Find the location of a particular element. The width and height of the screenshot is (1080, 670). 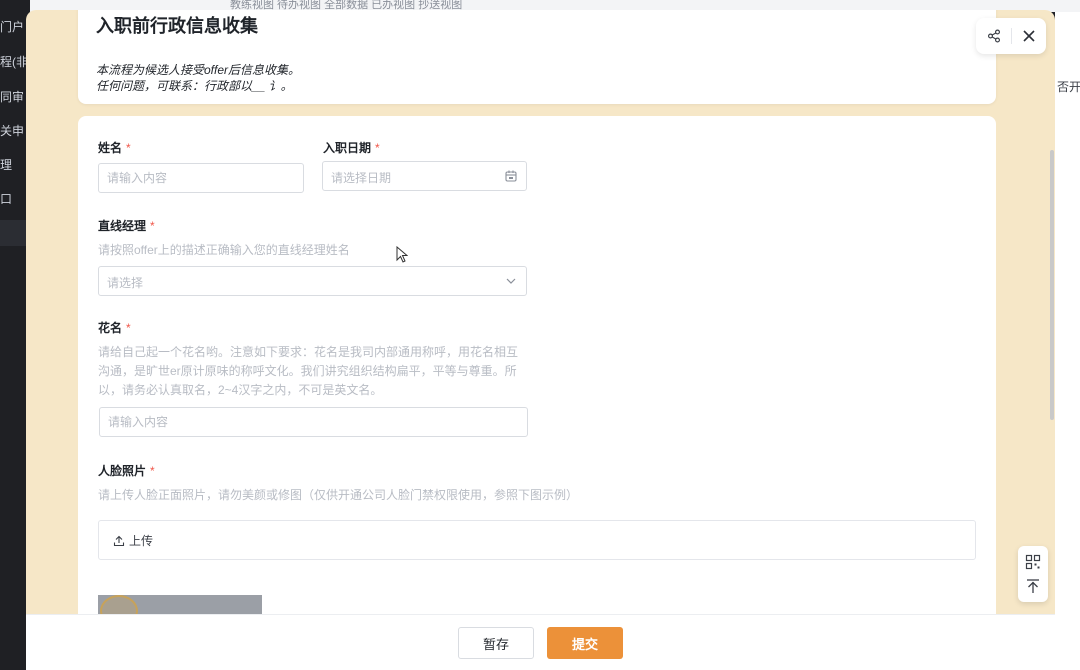

modal-scrollbar is located at coordinates (1052, 285).